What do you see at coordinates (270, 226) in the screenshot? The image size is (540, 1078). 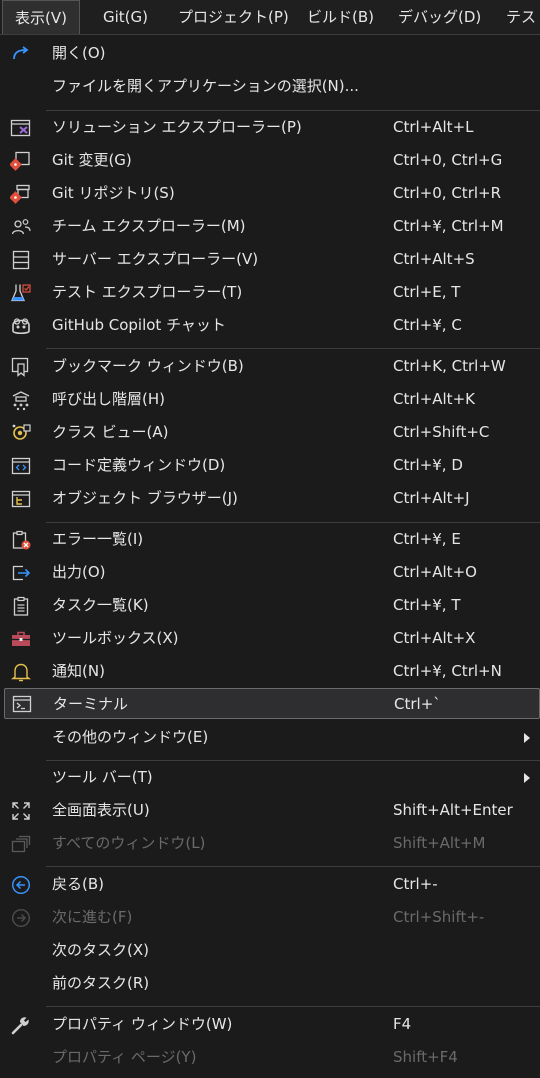 I see `menu-item-team-explorer: チーム エクスプローラー(M) Ctrl+¥, Ctrl+M` at bounding box center [270, 226].